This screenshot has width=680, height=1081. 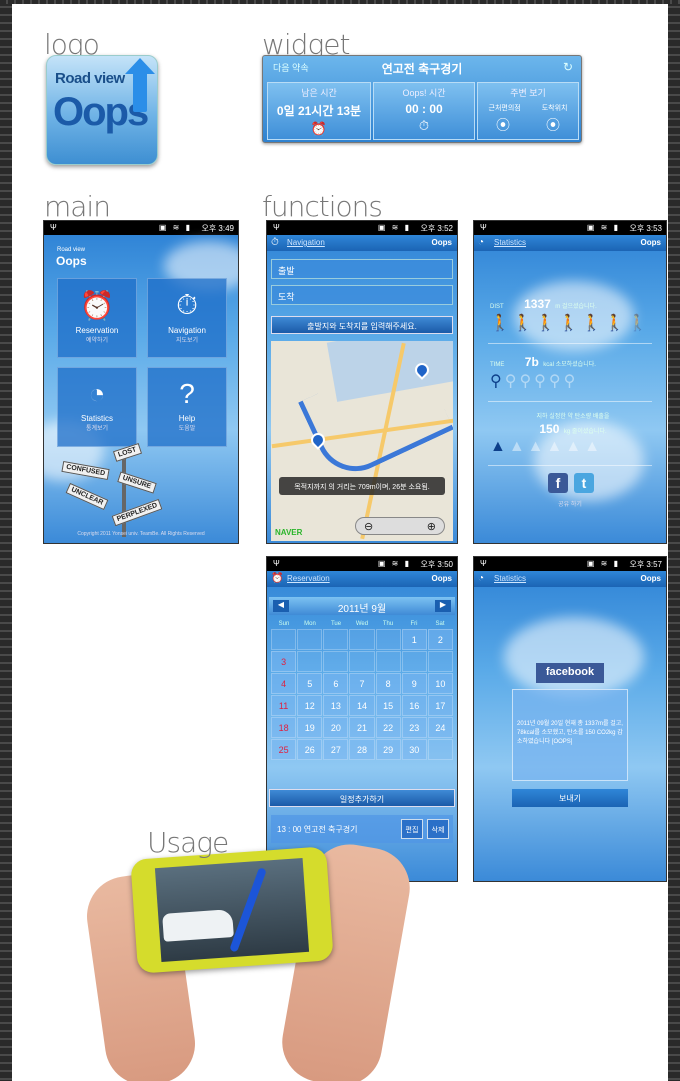 I want to click on ar-route-line, so click(x=248, y=910).